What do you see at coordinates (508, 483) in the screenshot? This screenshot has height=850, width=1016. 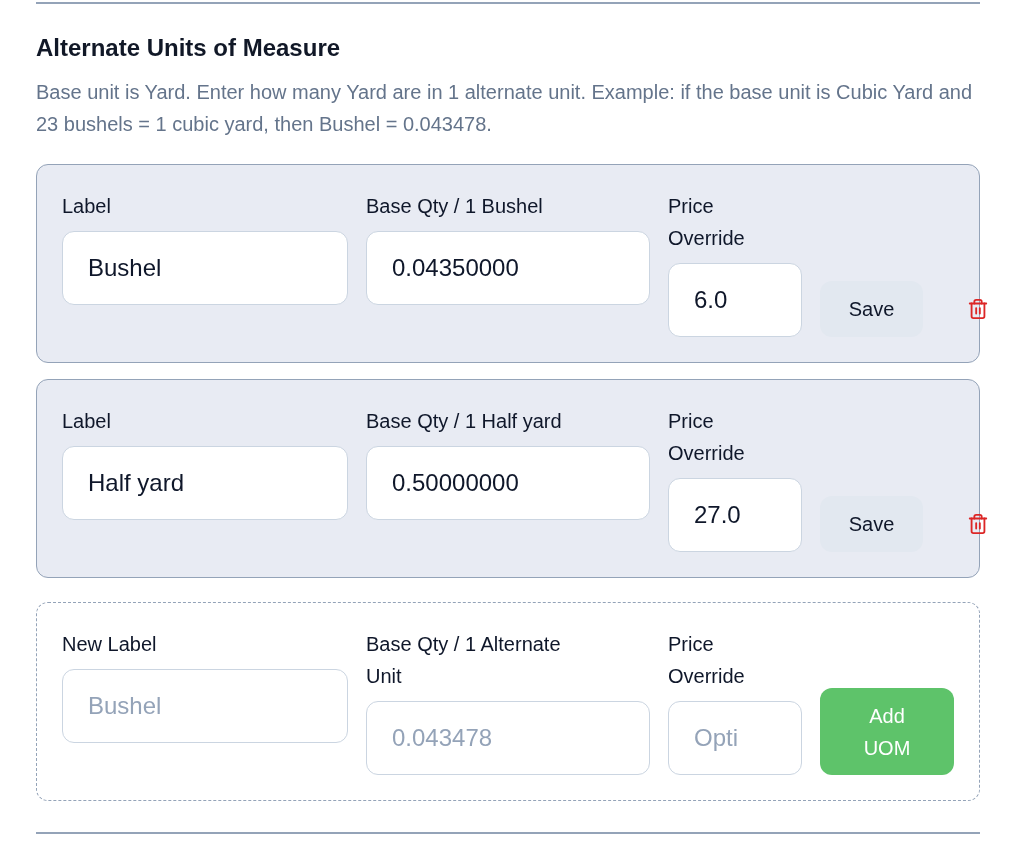 I see `input-field: 0.50000000` at bounding box center [508, 483].